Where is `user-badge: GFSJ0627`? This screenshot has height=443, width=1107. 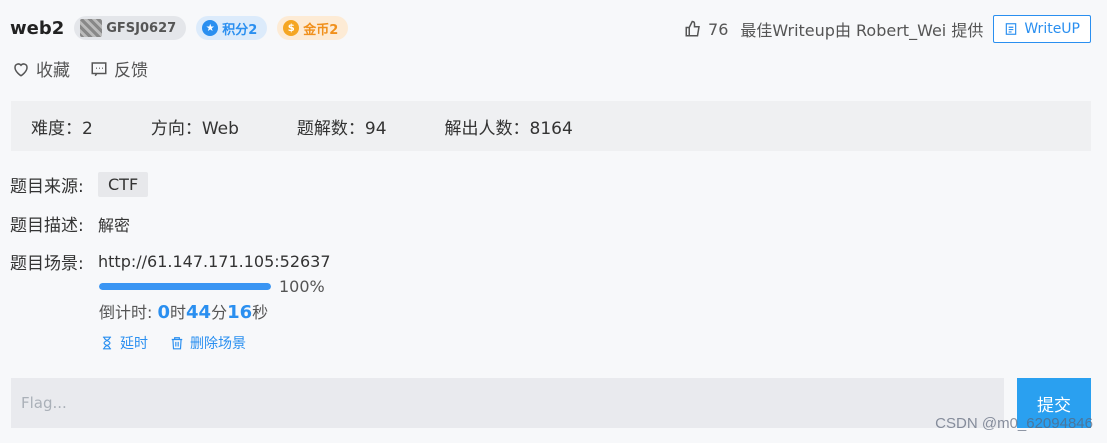
user-badge: GFSJ0627 is located at coordinates (130, 28).